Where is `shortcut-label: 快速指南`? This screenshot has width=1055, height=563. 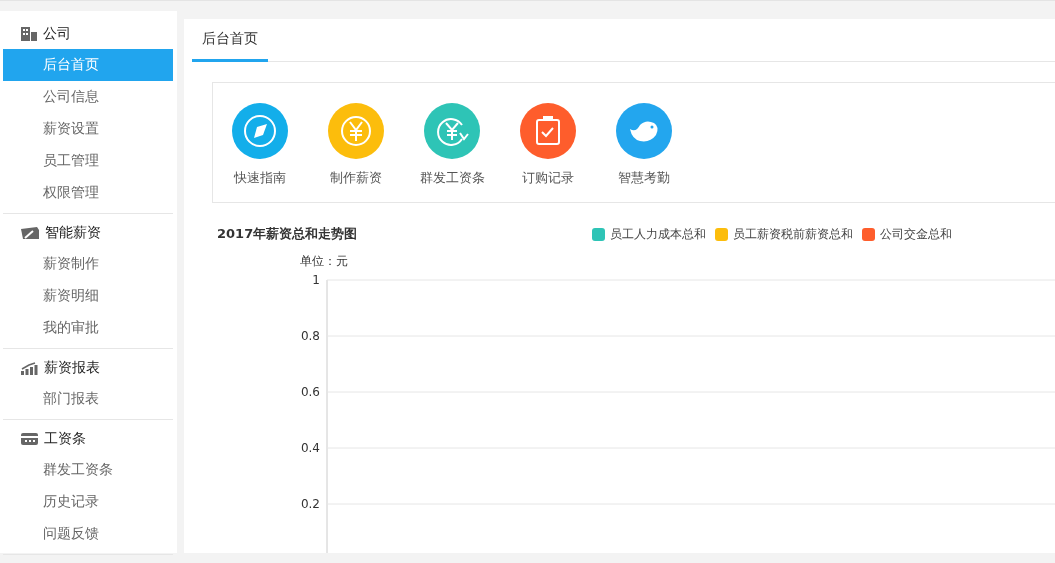 shortcut-label: 快速指南 is located at coordinates (260, 178).